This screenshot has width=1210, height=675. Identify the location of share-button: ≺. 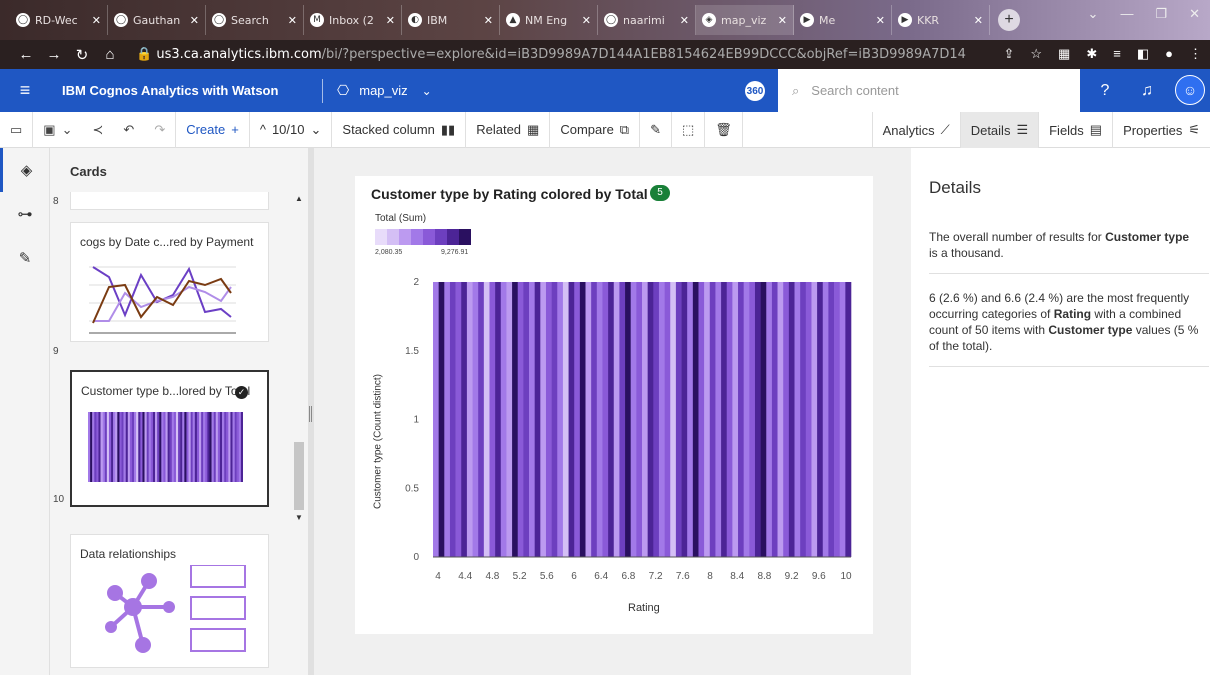
(98, 130).